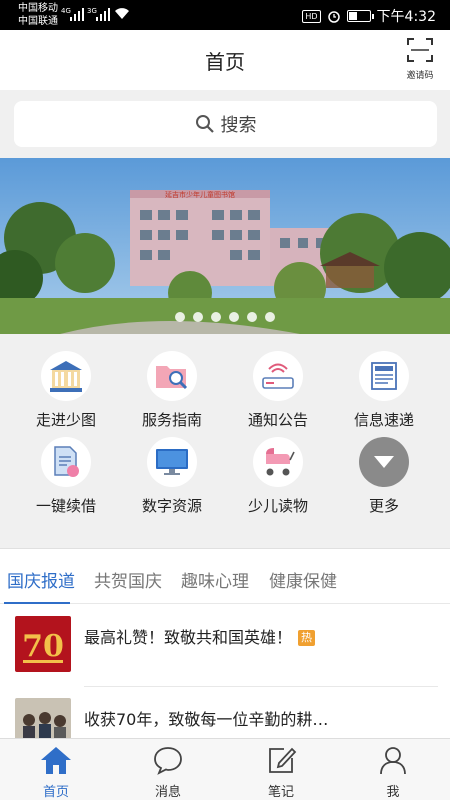 This screenshot has width=450, height=800. Describe the element at coordinates (333, 17) in the screenshot. I see `alarm-icon` at that location.